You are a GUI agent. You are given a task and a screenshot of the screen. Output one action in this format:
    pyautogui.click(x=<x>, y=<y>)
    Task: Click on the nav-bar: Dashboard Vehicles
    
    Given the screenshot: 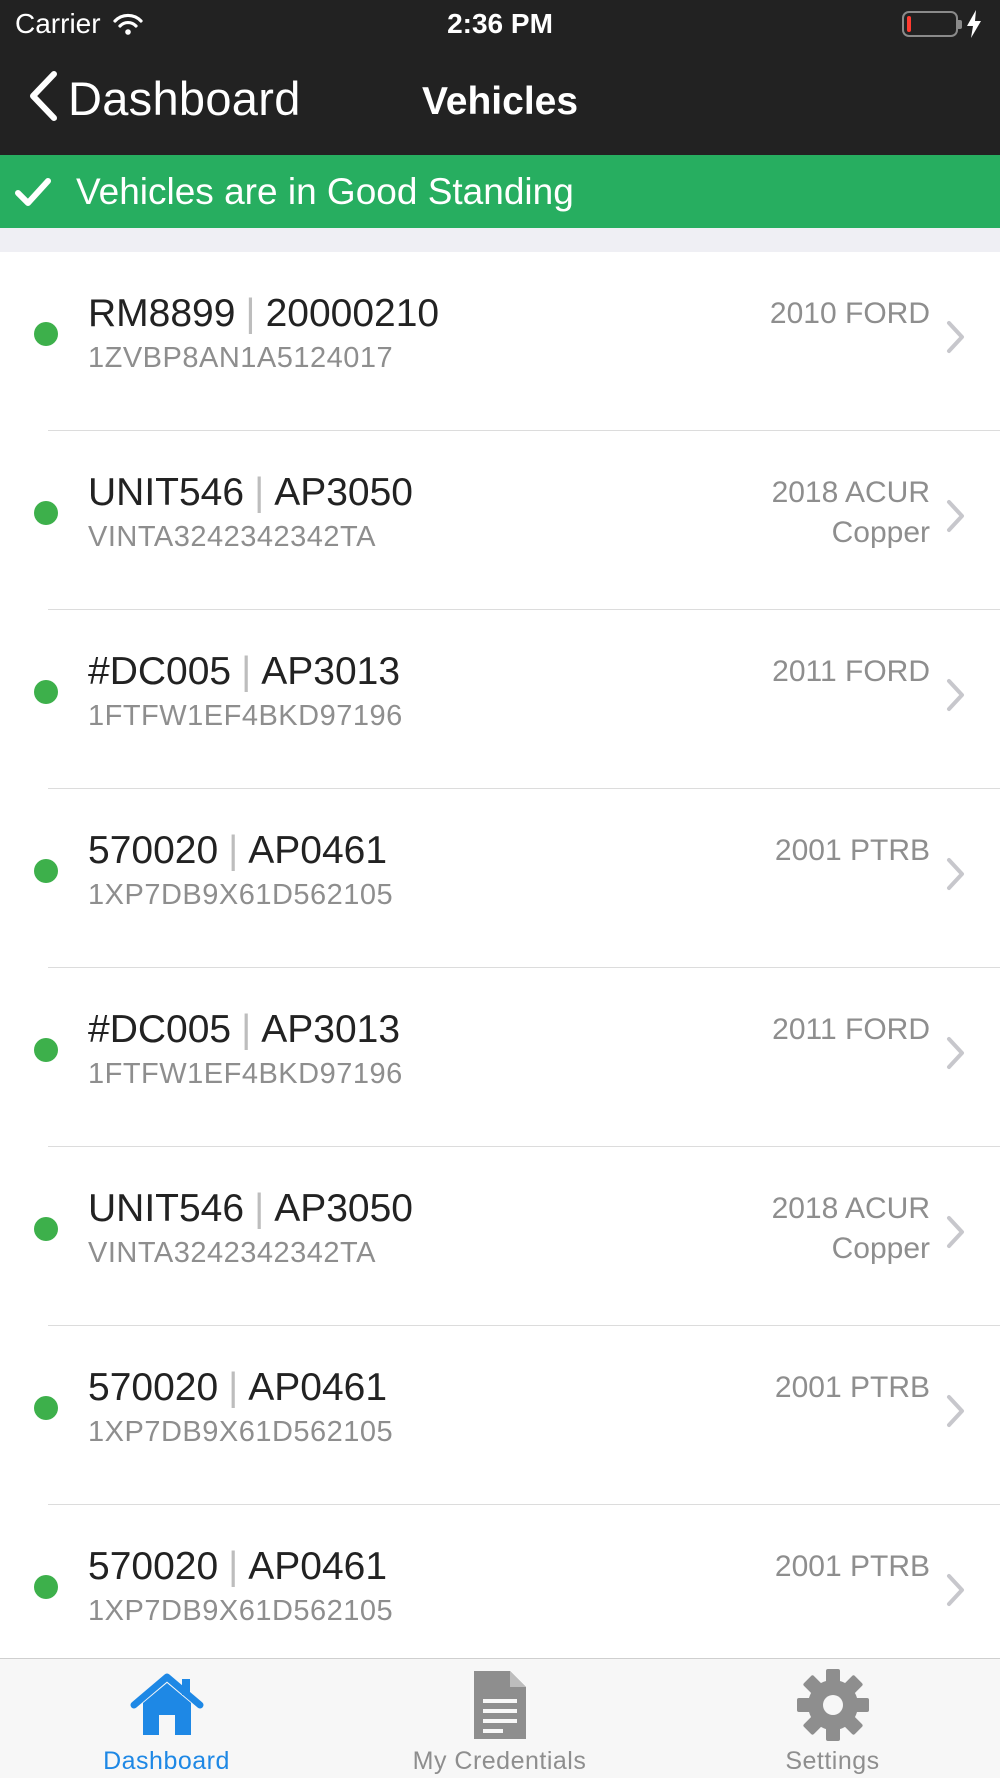 What is the action you would take?
    pyautogui.click(x=500, y=100)
    